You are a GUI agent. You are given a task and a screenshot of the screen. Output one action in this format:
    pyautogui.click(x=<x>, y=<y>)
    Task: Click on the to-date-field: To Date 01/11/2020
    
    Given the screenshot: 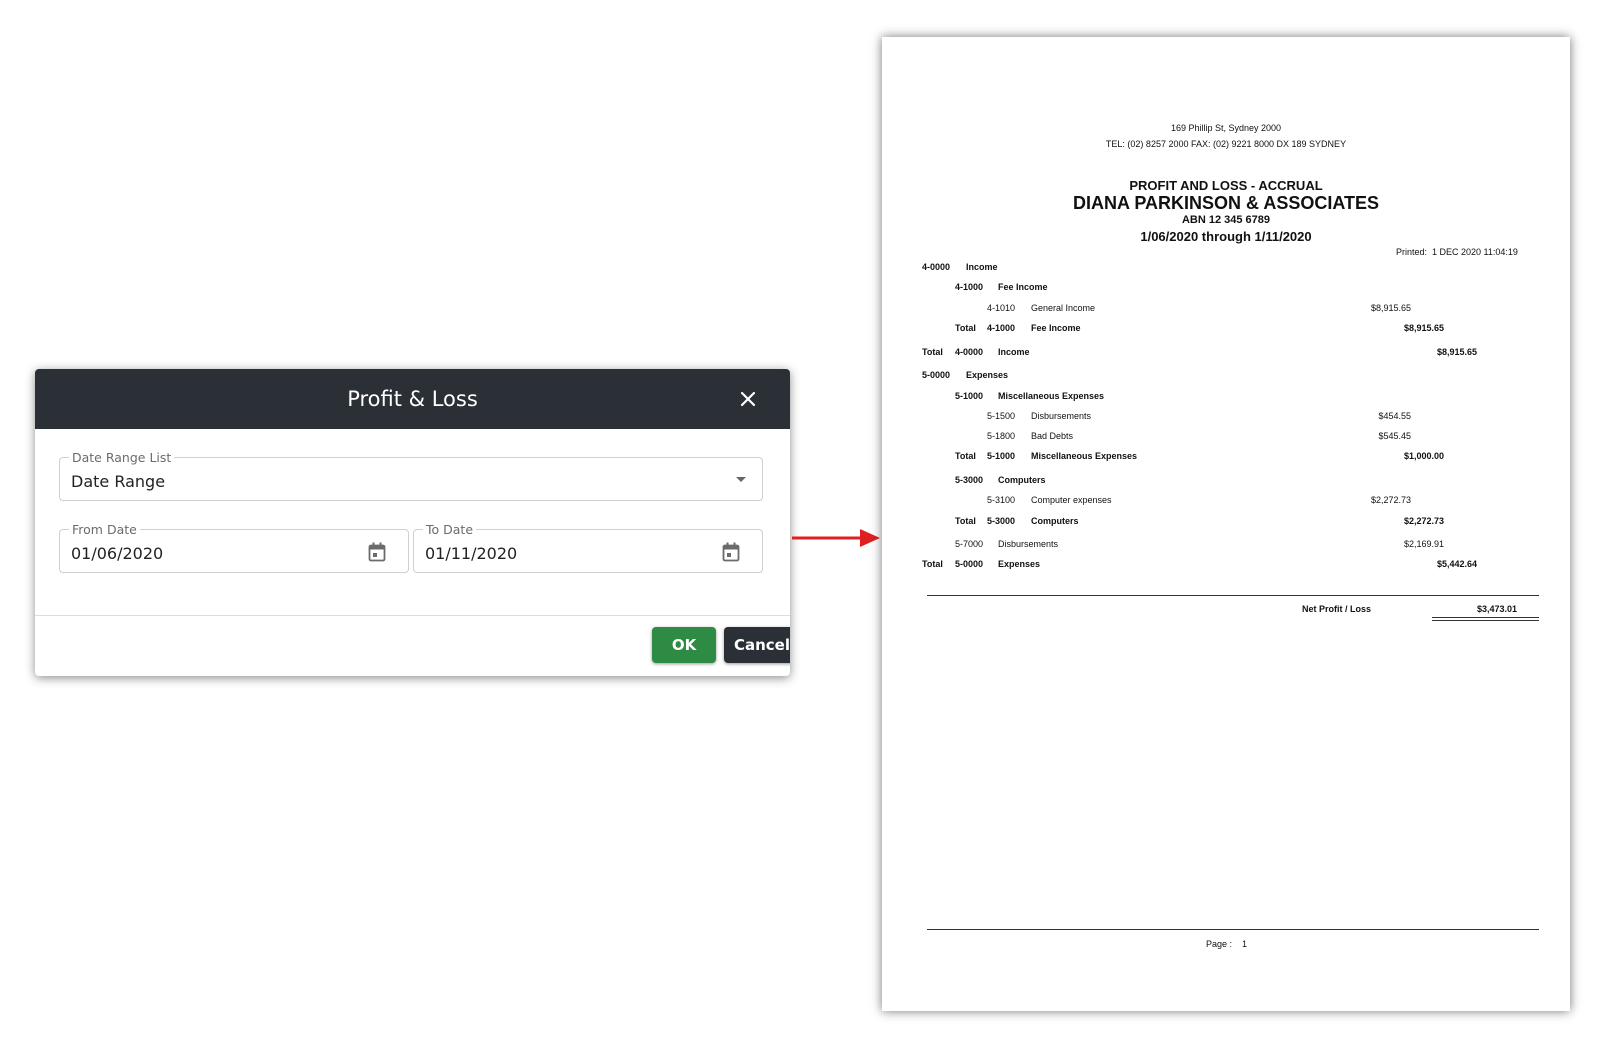 What is the action you would take?
    pyautogui.click(x=588, y=547)
    